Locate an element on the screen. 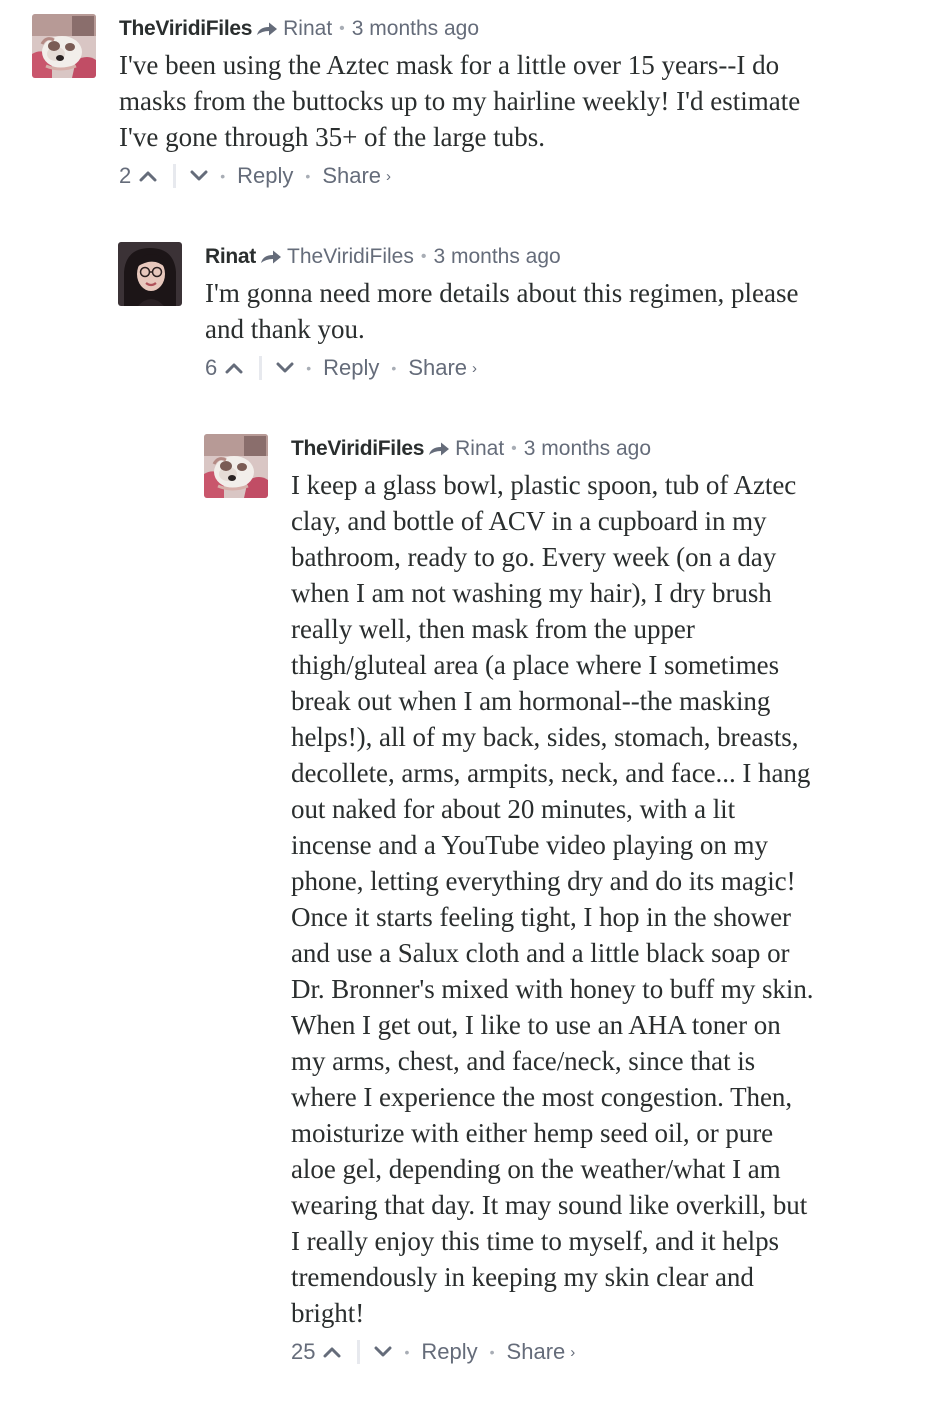  comment-footer: 25 • Reply • Share › is located at coordinates (605, 1352).